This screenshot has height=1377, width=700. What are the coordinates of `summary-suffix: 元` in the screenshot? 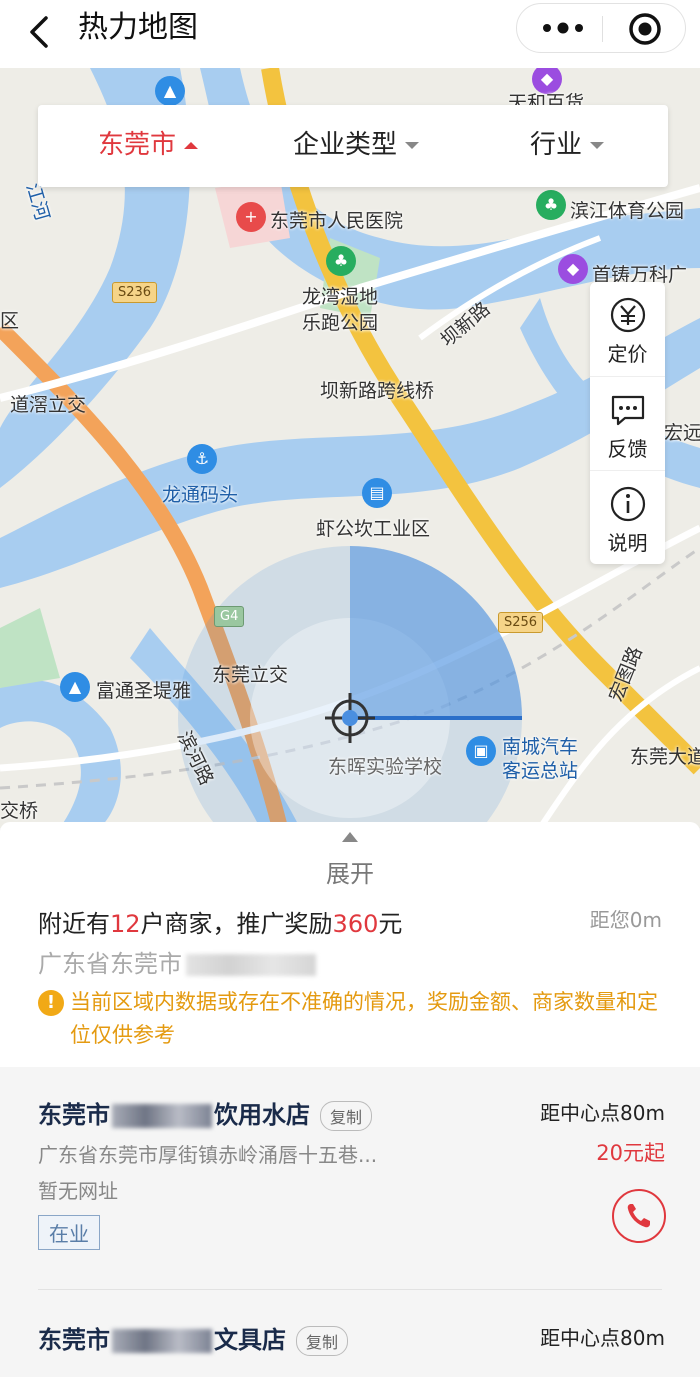 It's located at (390, 924).